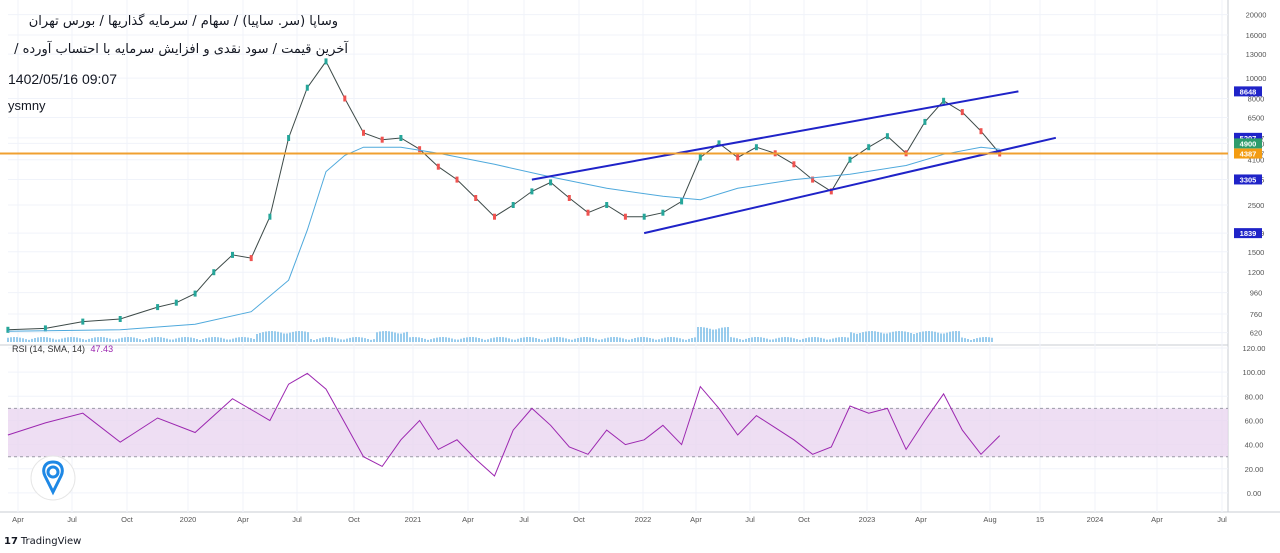 The image size is (1280, 553). What do you see at coordinates (413, 519) in the screenshot?
I see `time-tick-label: 2021` at bounding box center [413, 519].